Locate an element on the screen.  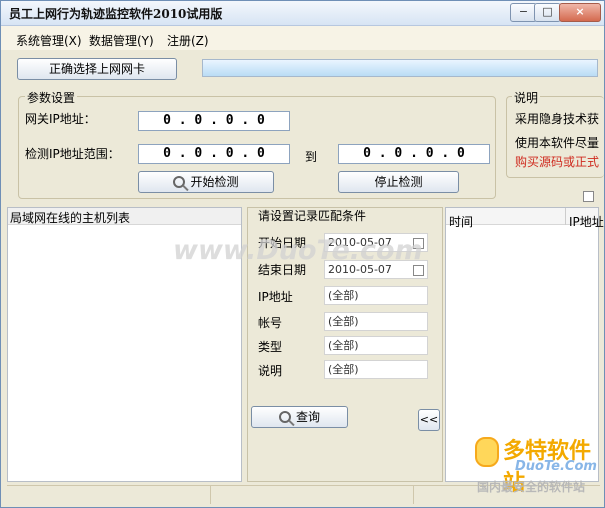
to-label: 到 is located at coordinates (311, 157).